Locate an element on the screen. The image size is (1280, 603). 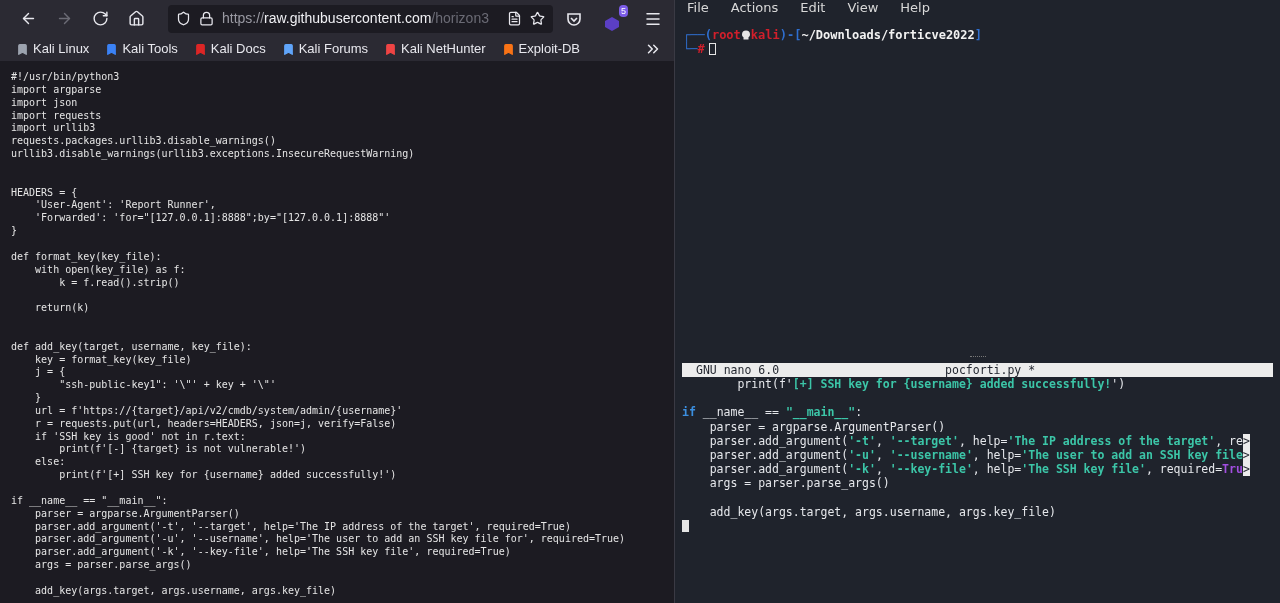
reload-icon is located at coordinates (100, 18).